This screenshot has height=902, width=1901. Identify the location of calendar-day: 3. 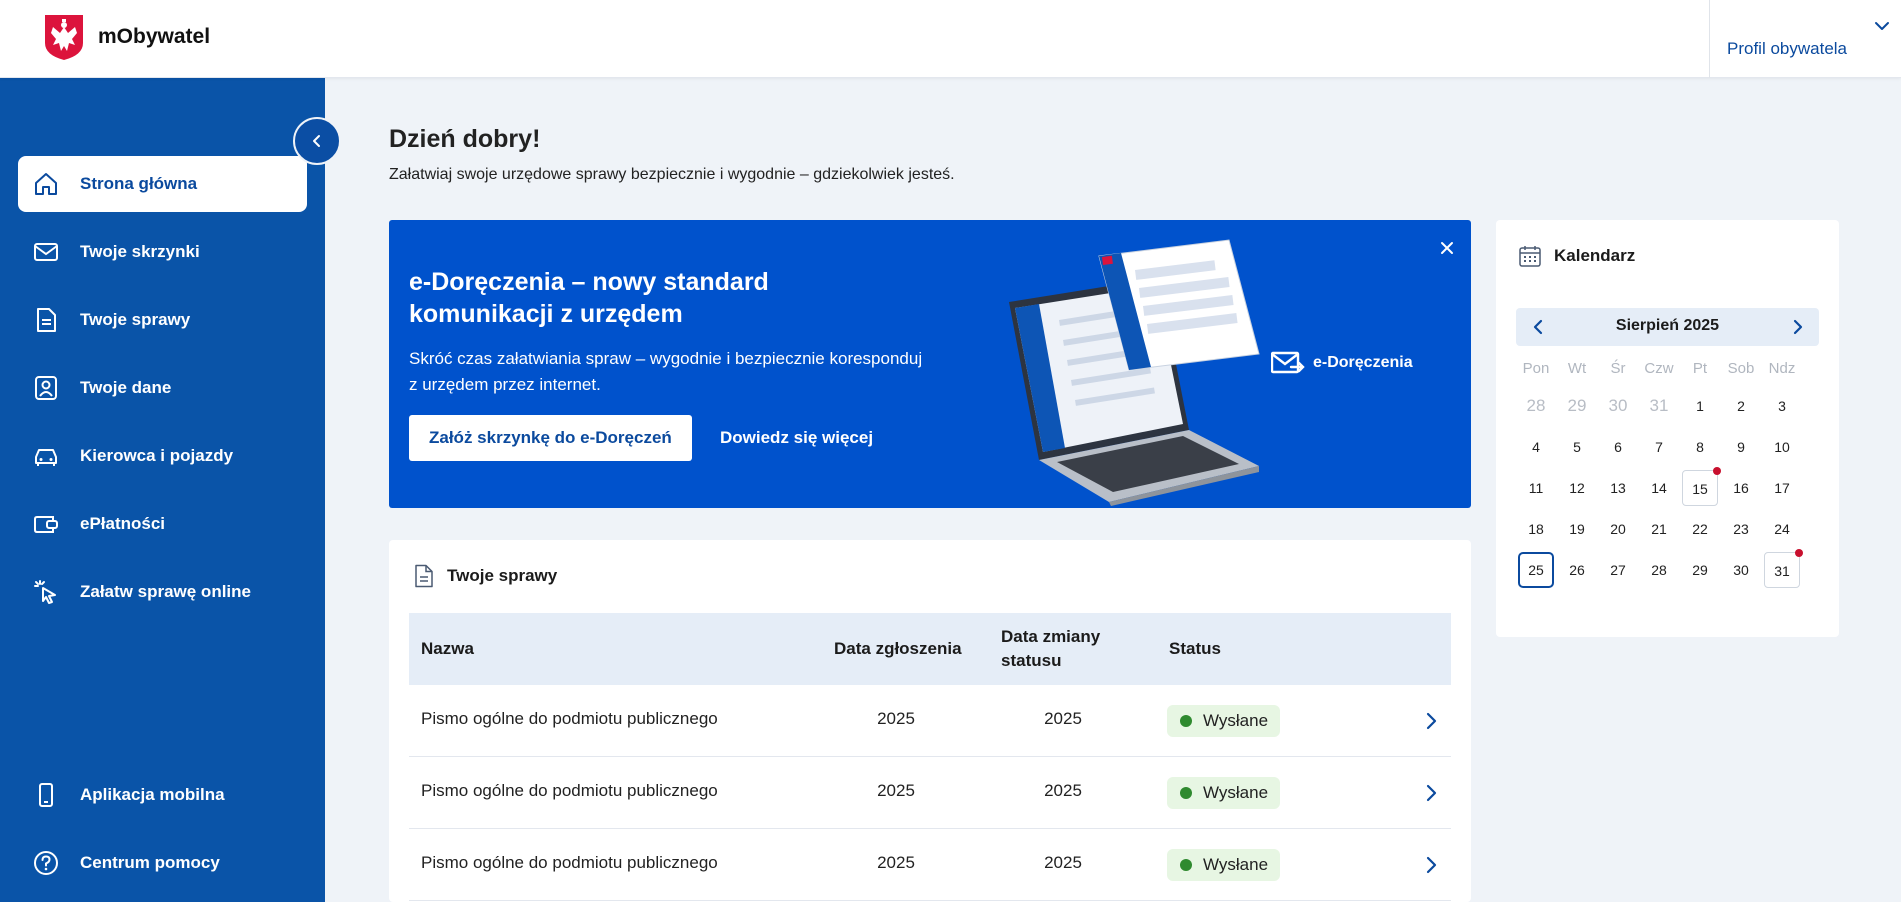
(1782, 406).